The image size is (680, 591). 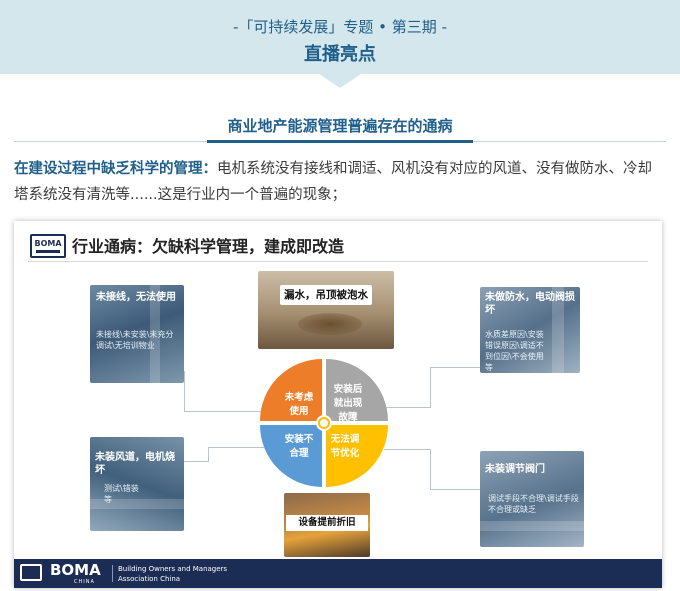 What do you see at coordinates (299, 446) in the screenshot?
I see `pie-label-unreasonable: 安装不合理` at bounding box center [299, 446].